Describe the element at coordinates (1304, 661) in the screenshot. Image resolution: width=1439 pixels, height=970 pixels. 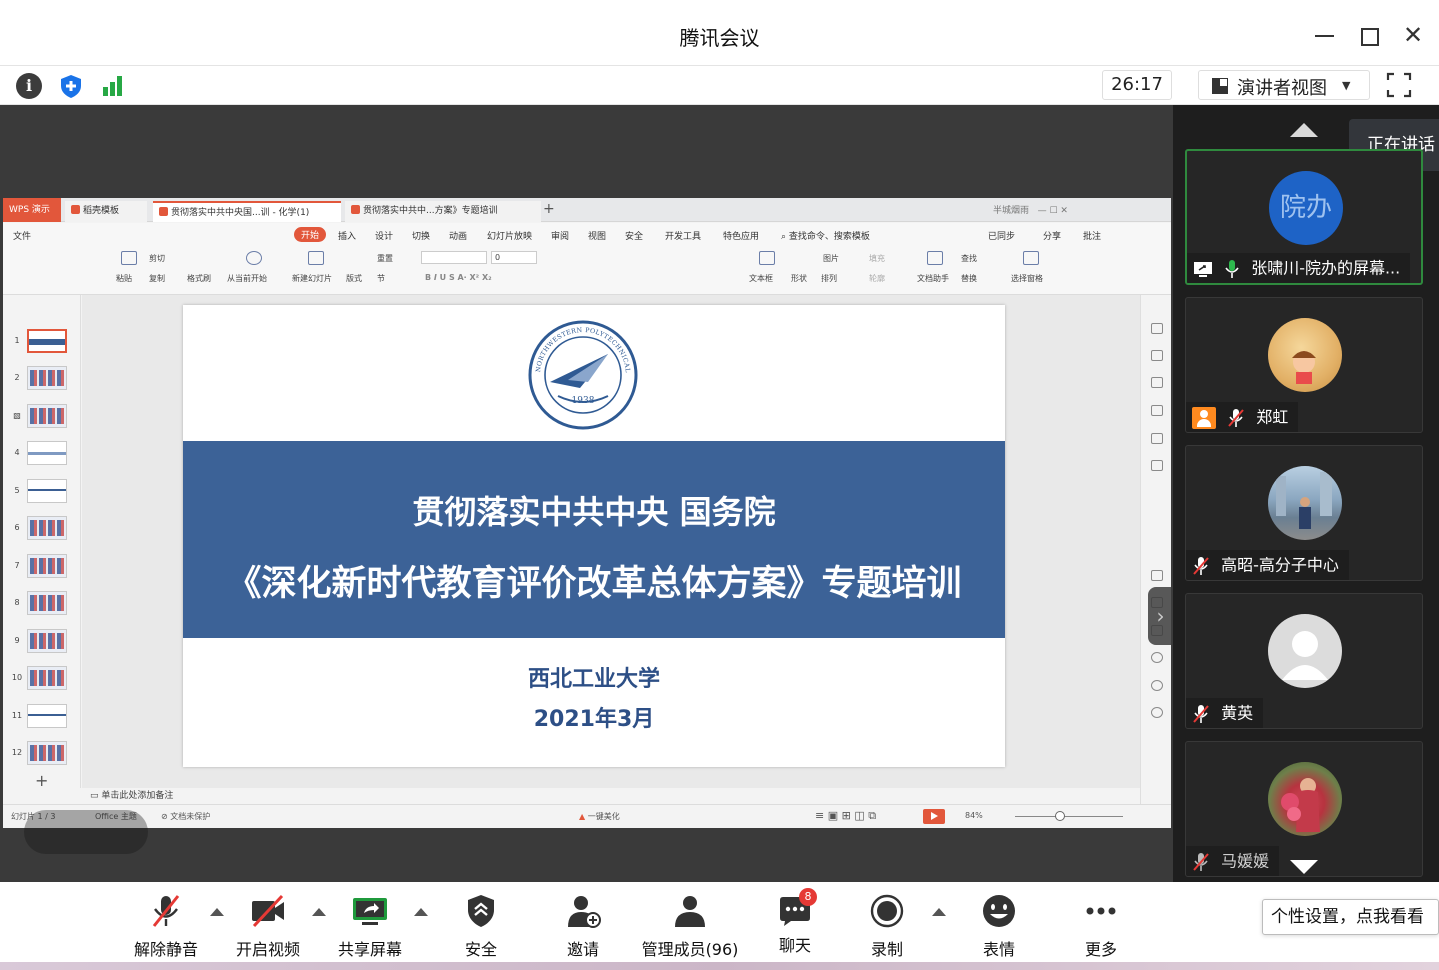
I see `participant-tile: 黄英` at that location.